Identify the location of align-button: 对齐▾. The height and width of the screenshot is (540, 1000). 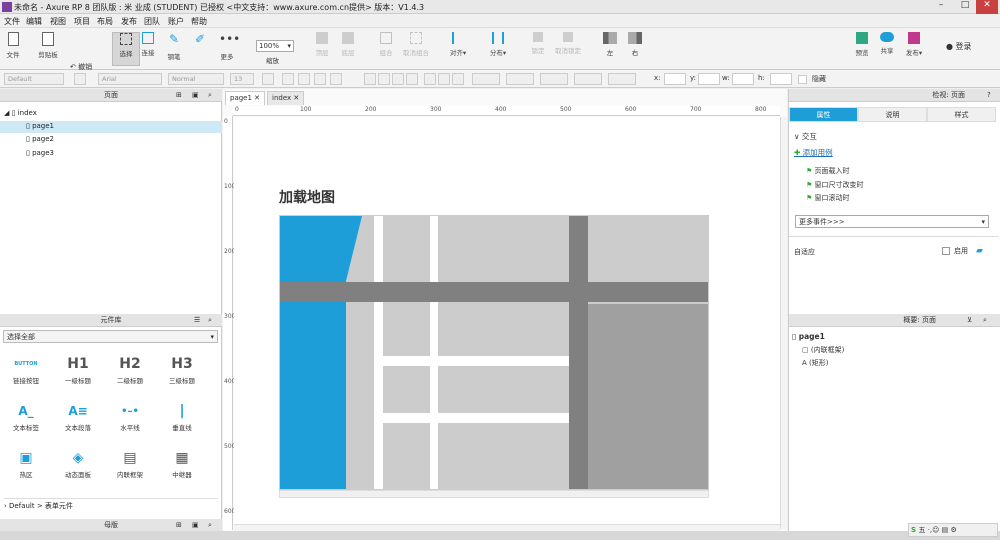
(458, 49).